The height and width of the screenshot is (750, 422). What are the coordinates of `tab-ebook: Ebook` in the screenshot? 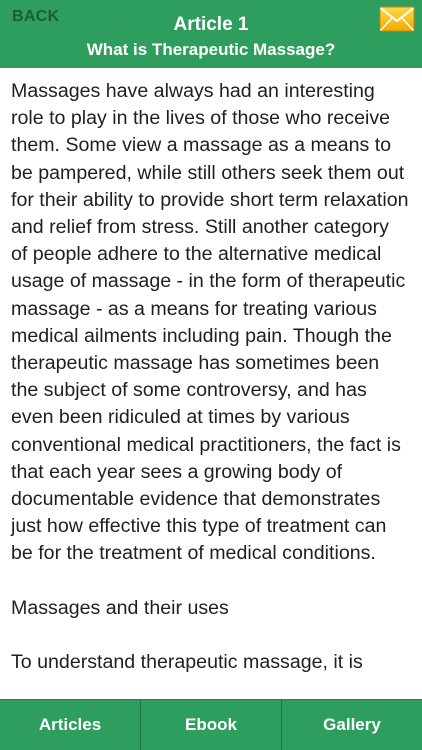 It's located at (210, 725).